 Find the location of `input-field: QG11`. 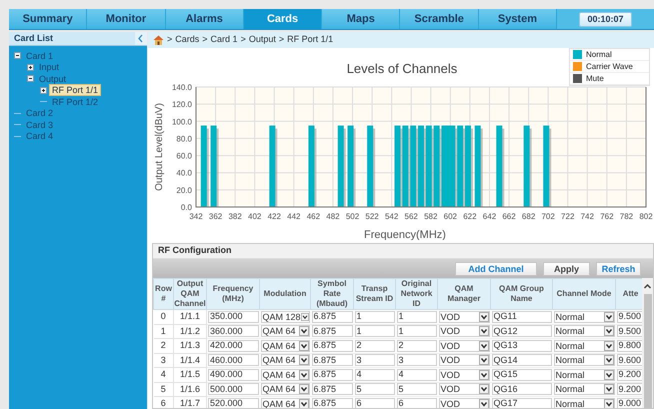

input-field: QG11 is located at coordinates (522, 316).